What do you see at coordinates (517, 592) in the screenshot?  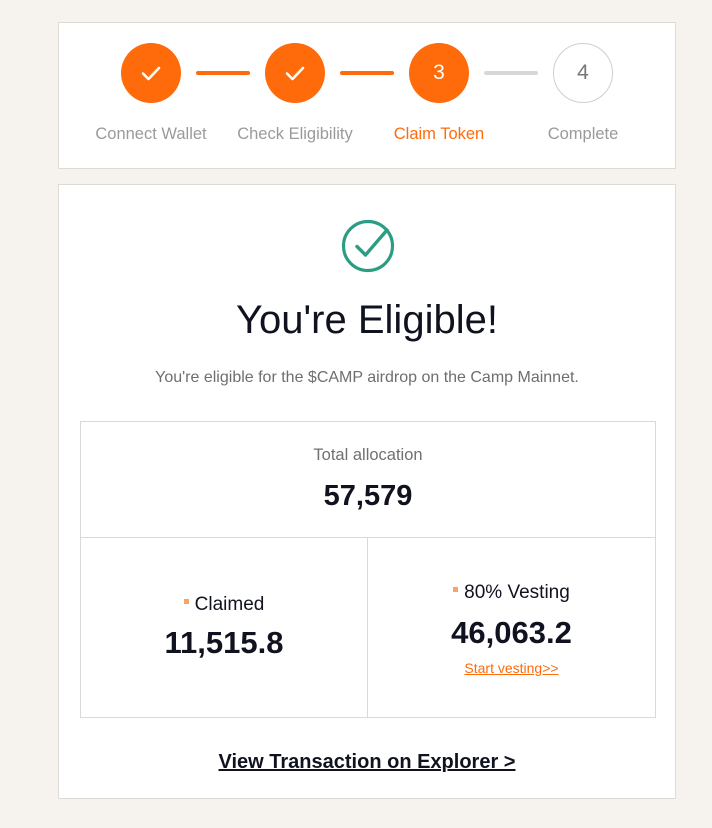 I see `vesting-label: 80% Vesting` at bounding box center [517, 592].